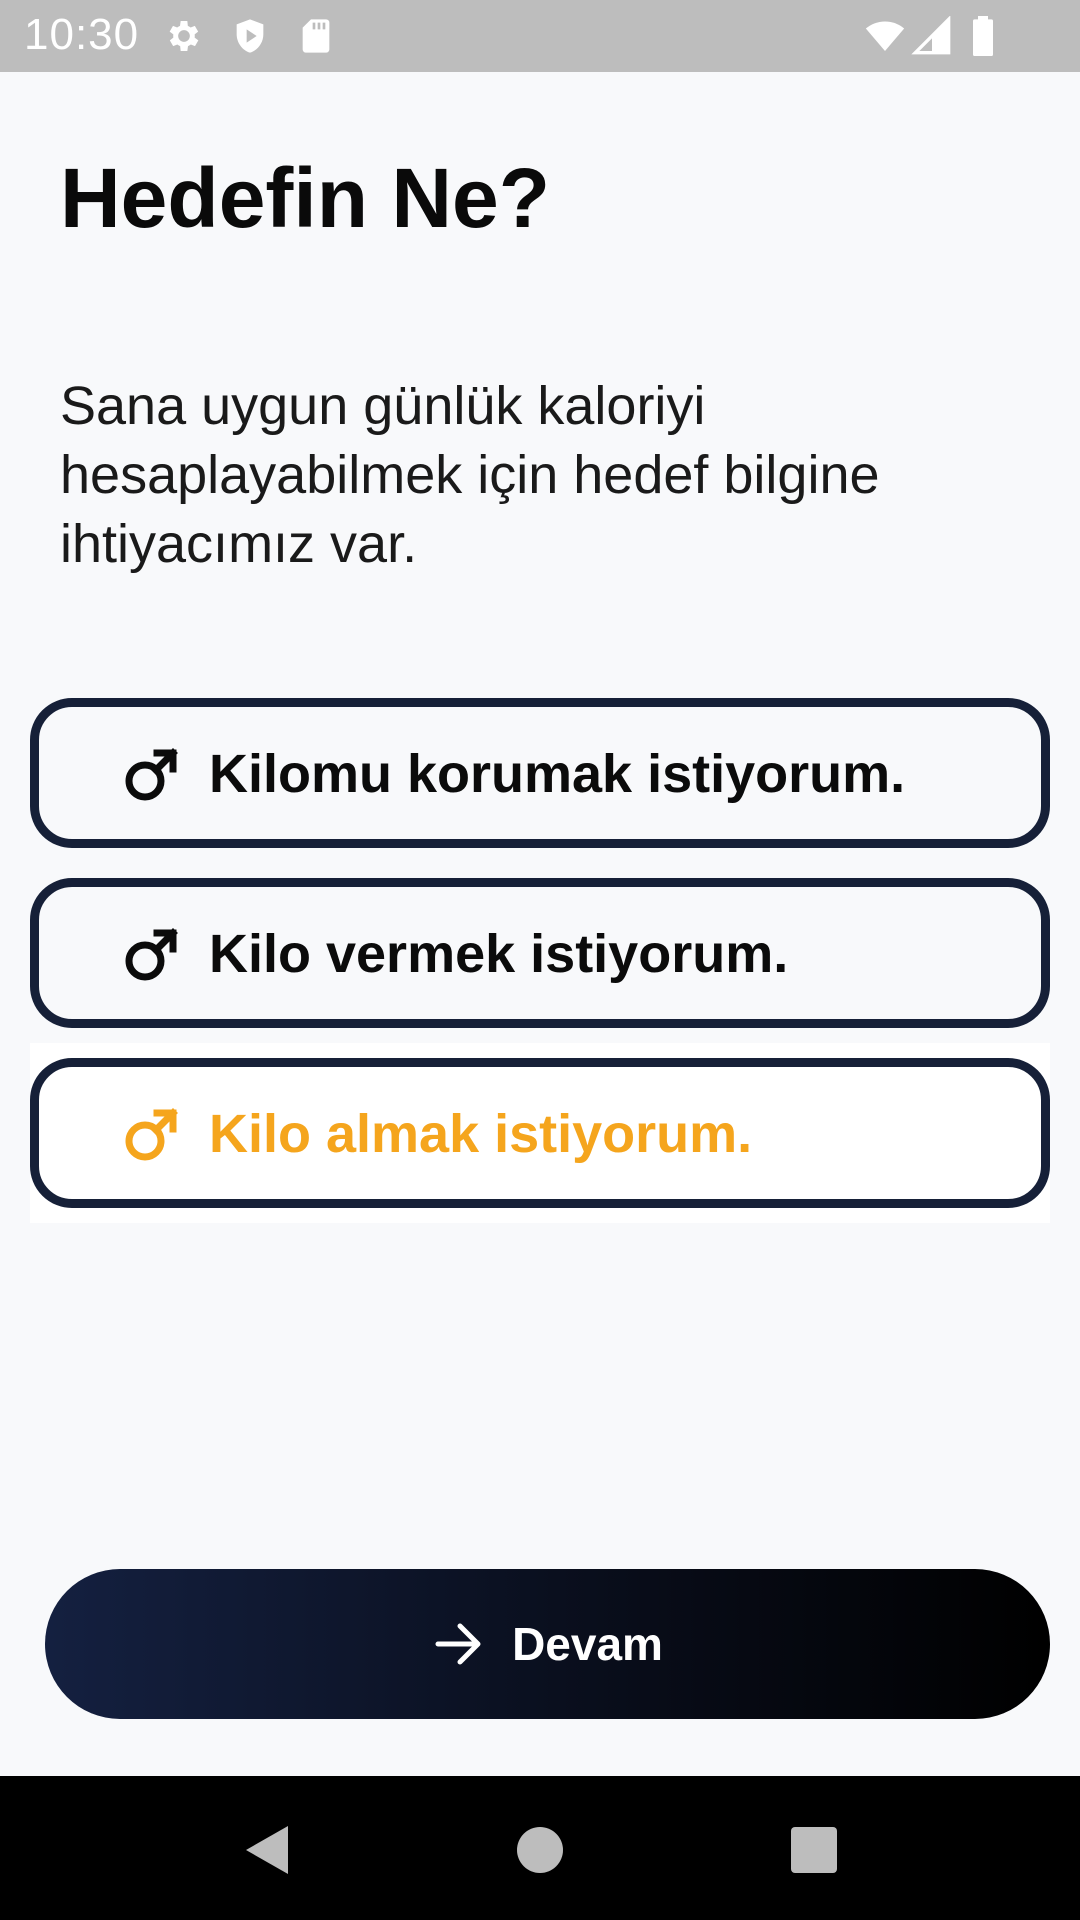  Describe the element at coordinates (587, 1644) in the screenshot. I see `continue-label: Devam` at that location.